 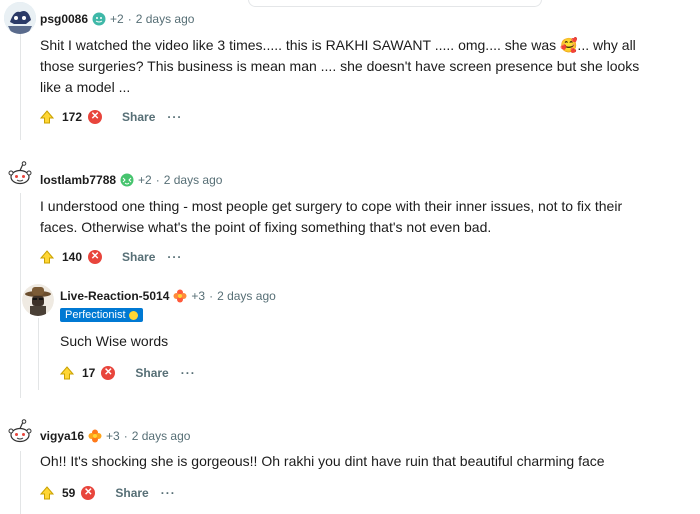 I want to click on orange-flower-icon, so click(x=95, y=436).